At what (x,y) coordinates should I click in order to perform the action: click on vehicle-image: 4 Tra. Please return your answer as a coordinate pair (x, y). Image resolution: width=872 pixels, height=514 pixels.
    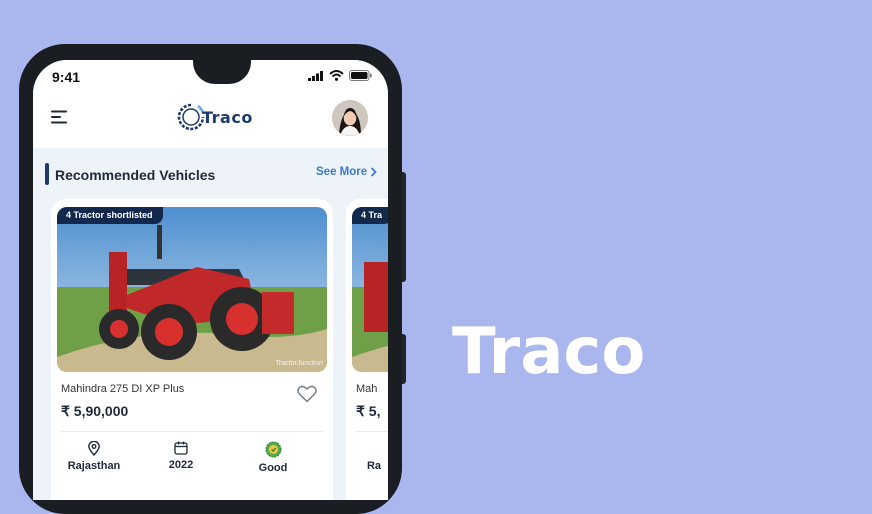
    Looking at the image, I should click on (370, 289).